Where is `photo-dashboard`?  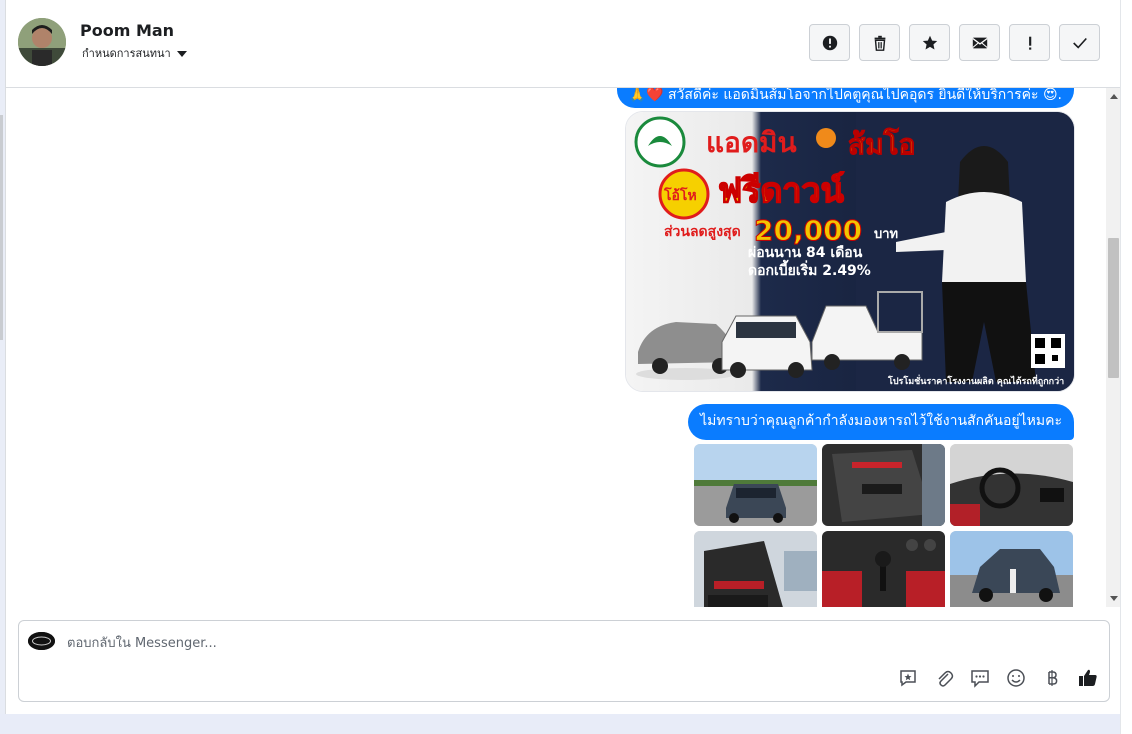
photo-dashboard is located at coordinates (1011, 485).